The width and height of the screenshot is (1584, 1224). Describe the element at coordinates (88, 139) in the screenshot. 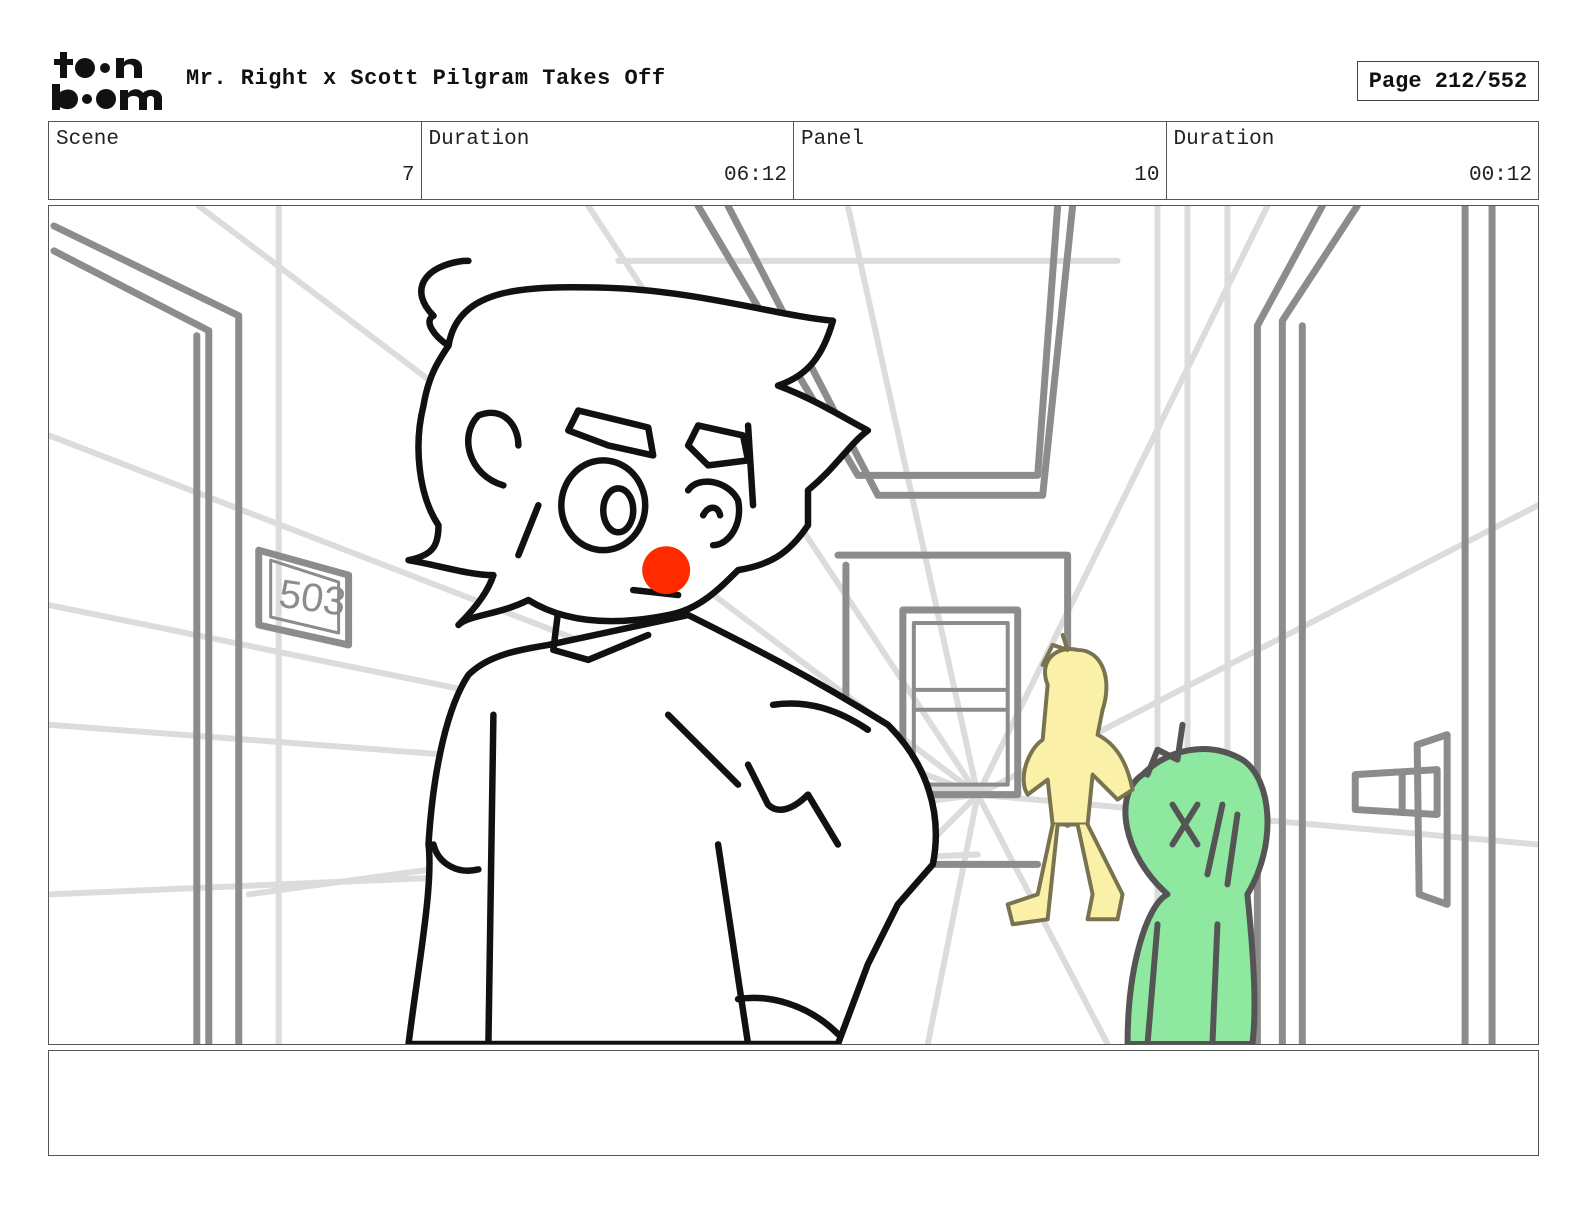

I see `scene-label: Scene` at that location.